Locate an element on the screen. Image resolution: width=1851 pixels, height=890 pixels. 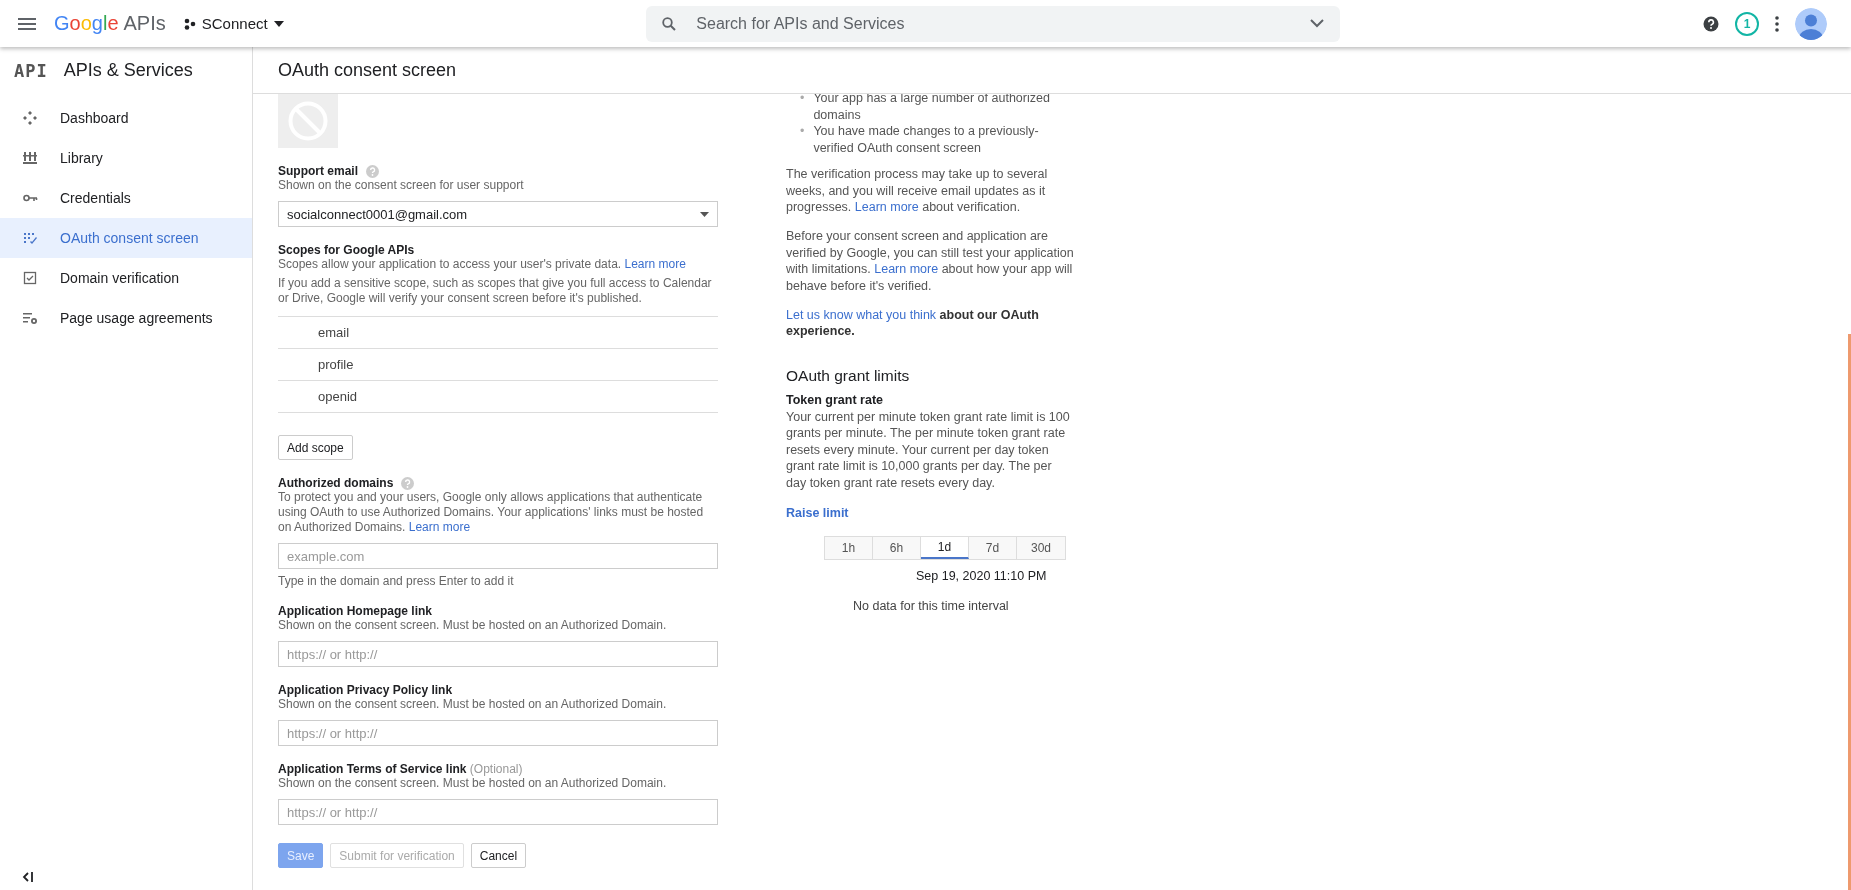
menu-icon is located at coordinates (27, 23).